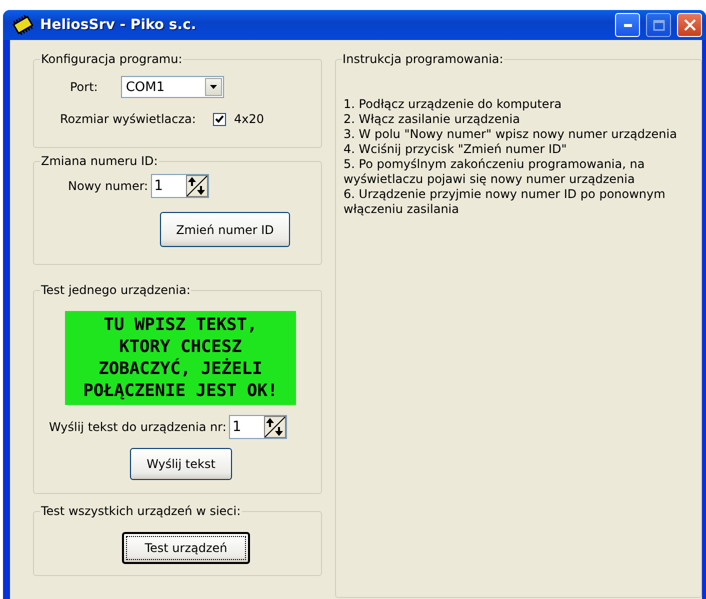 This screenshot has height=599, width=706. I want to click on minimize-button, so click(627, 25).